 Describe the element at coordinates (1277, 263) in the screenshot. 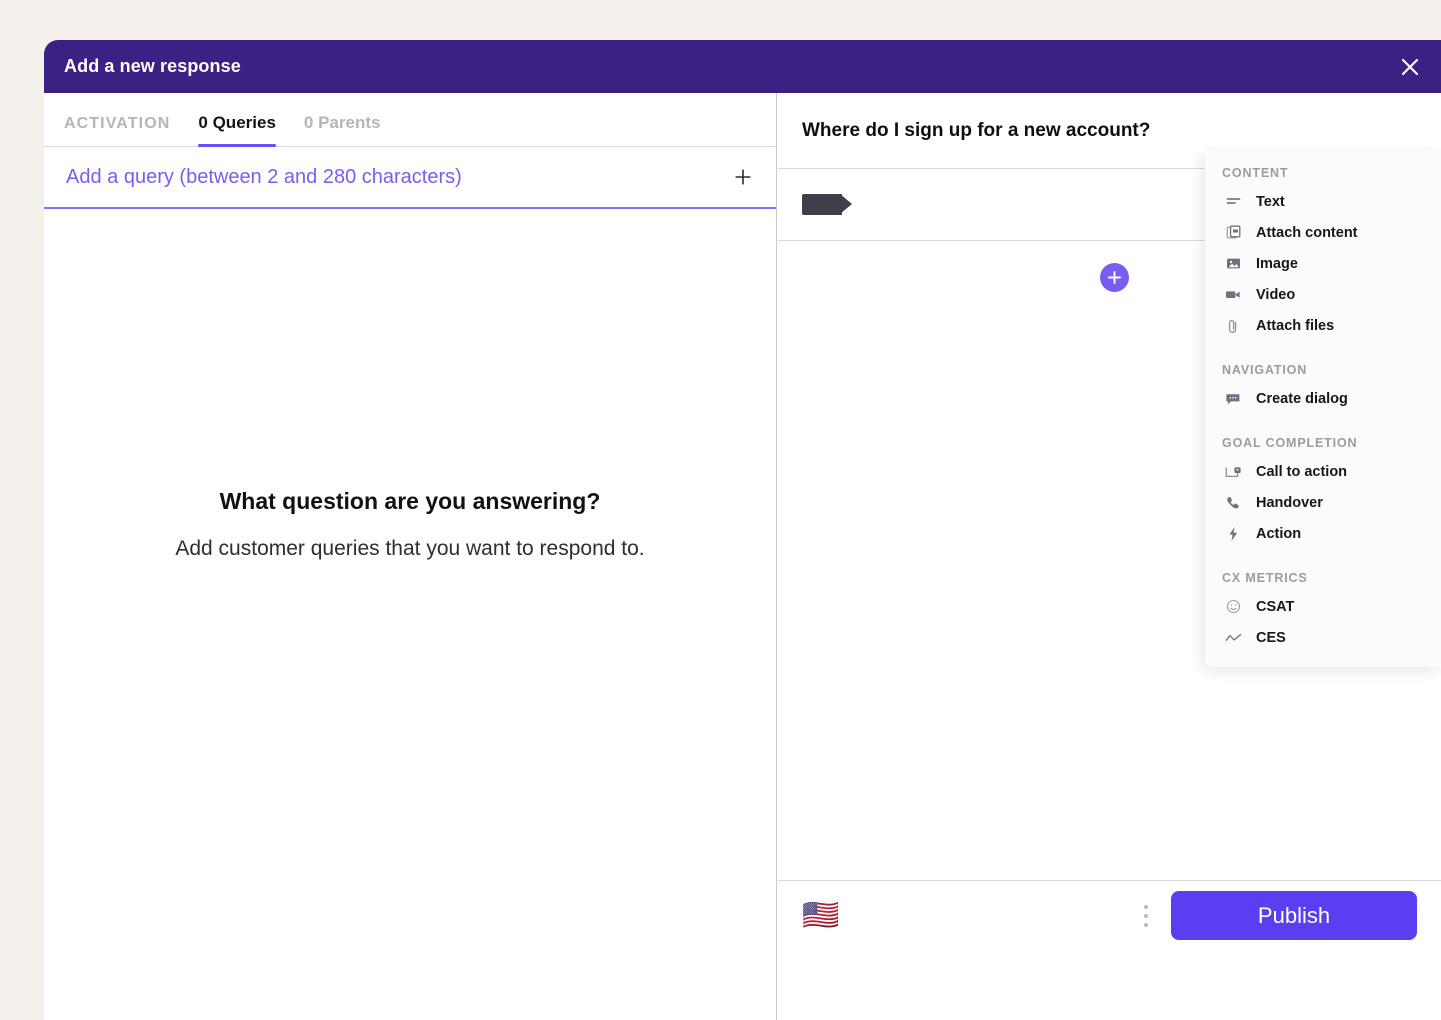

I see `menu-item-label: Image` at that location.